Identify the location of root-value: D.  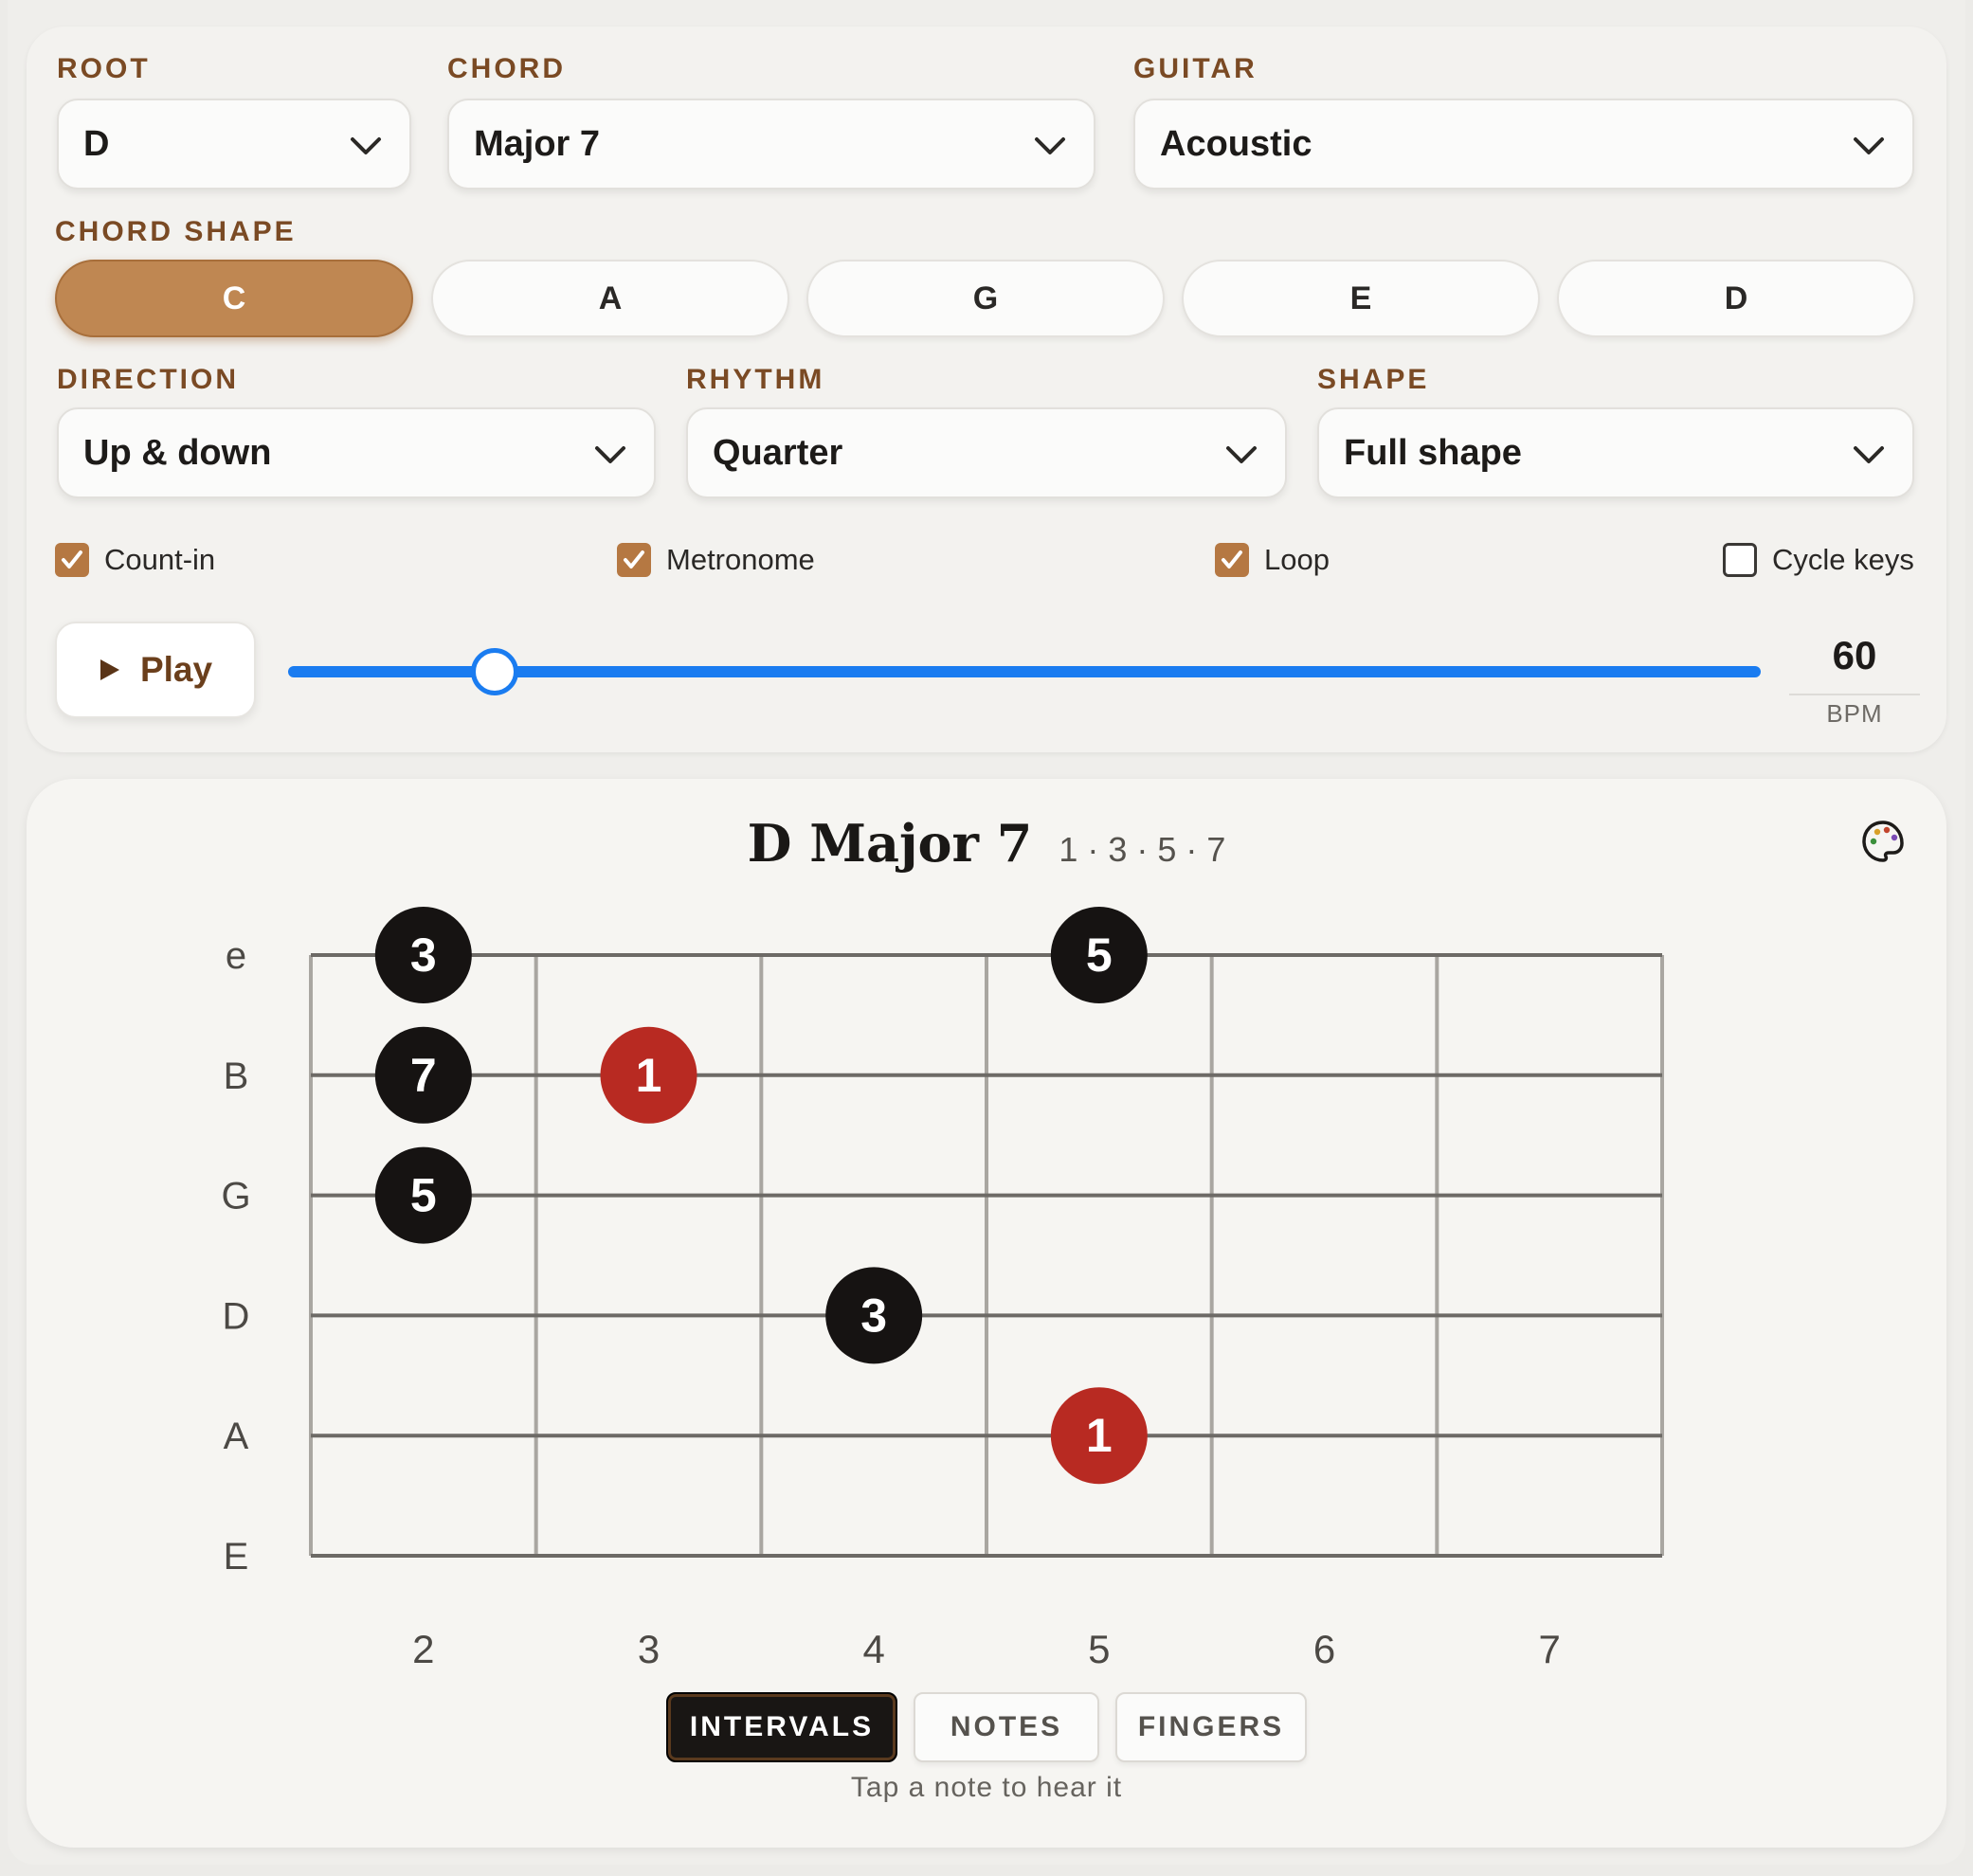
(96, 144).